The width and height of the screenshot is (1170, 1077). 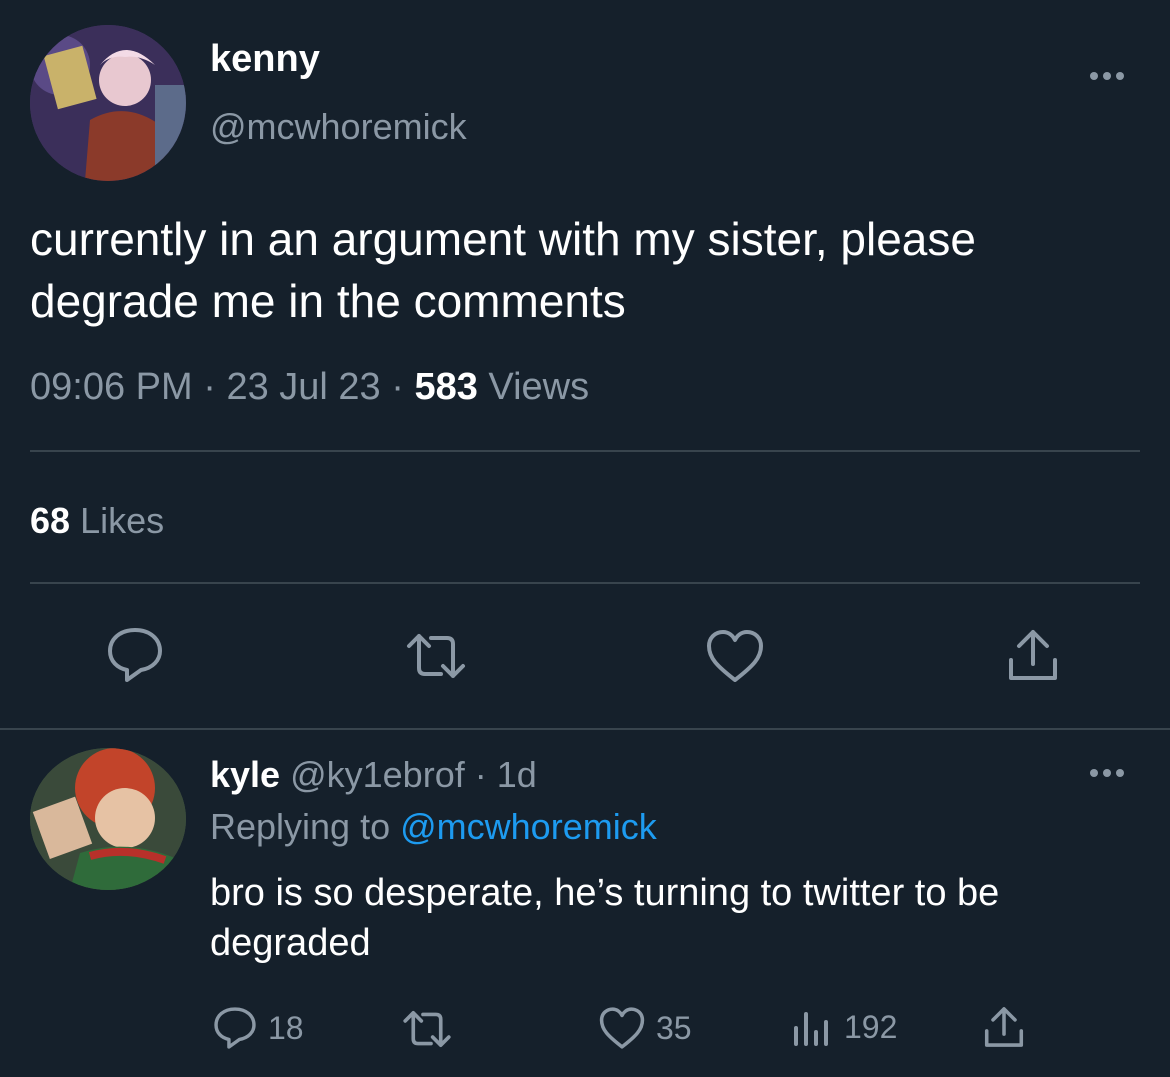 What do you see at coordinates (50, 520) in the screenshot?
I see `likes-count: 68` at bounding box center [50, 520].